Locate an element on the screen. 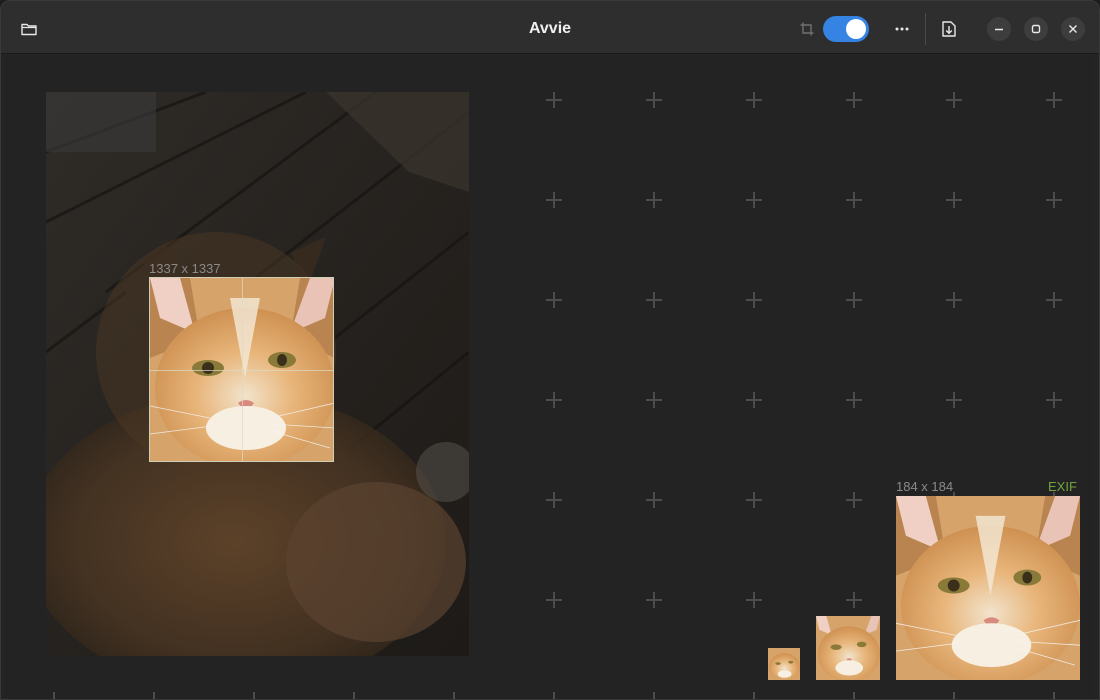 The height and width of the screenshot is (700, 1100). maximize-icon is located at coordinates (1036, 29).